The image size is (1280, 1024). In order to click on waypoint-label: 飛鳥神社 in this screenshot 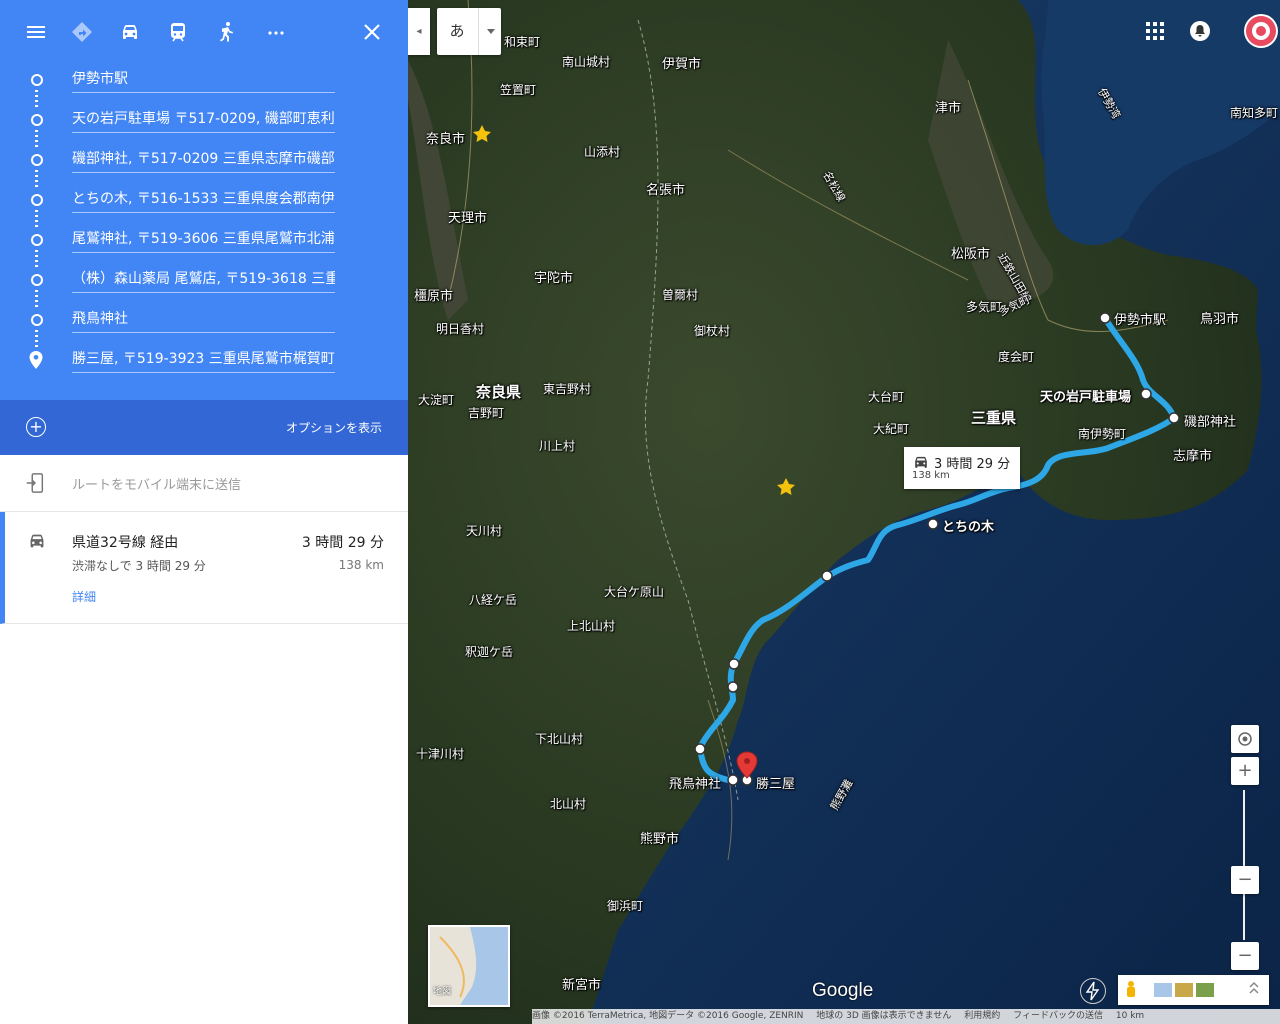, I will do `click(695, 784)`.